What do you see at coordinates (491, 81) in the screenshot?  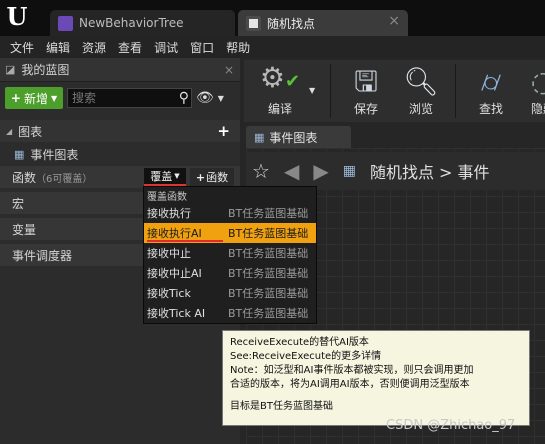 I see `binoculars-icon: ⌭` at bounding box center [491, 81].